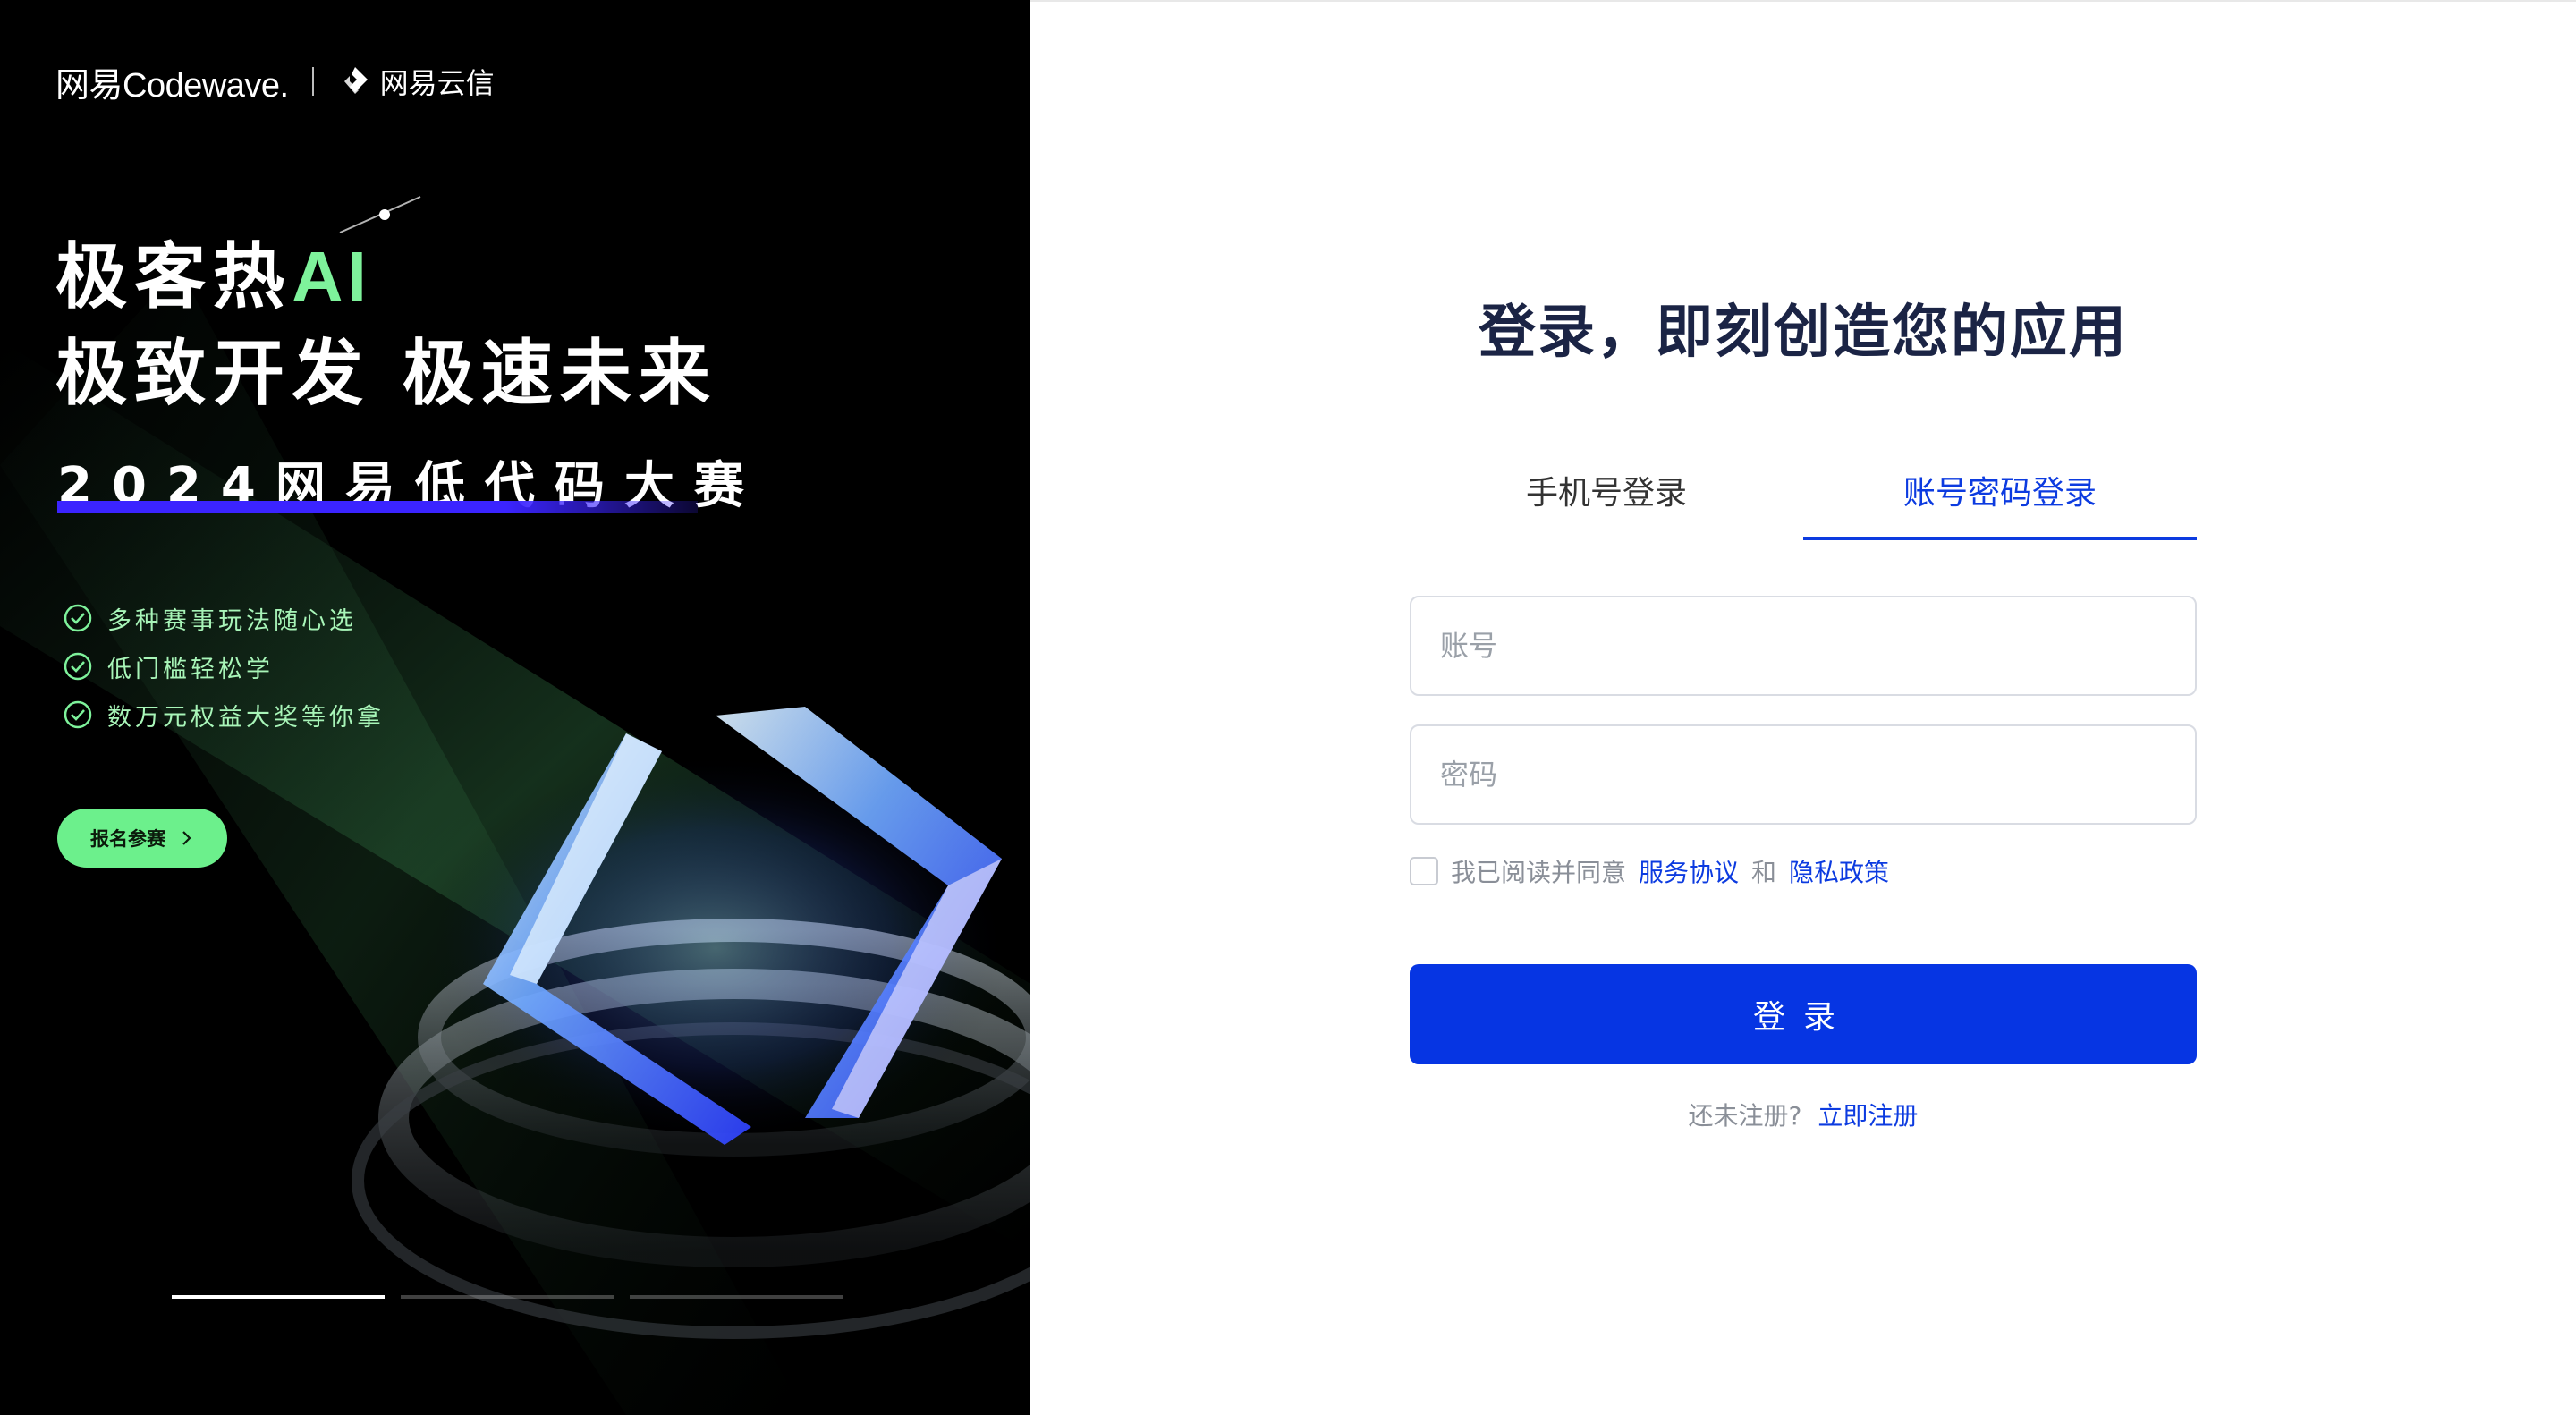 This screenshot has width=2576, height=1415. I want to click on feature-item: 多种赛事玩法随心选, so click(224, 618).